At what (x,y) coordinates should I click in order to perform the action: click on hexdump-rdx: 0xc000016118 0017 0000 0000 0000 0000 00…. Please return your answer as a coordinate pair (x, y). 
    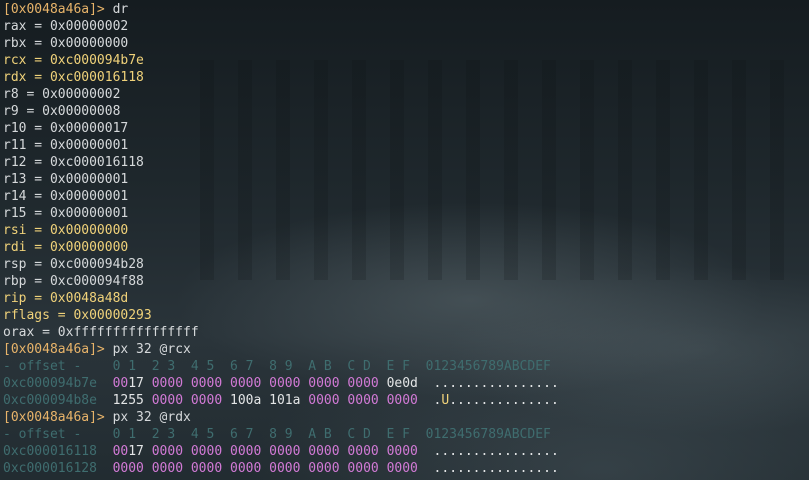
    Looking at the image, I should click on (406, 460).